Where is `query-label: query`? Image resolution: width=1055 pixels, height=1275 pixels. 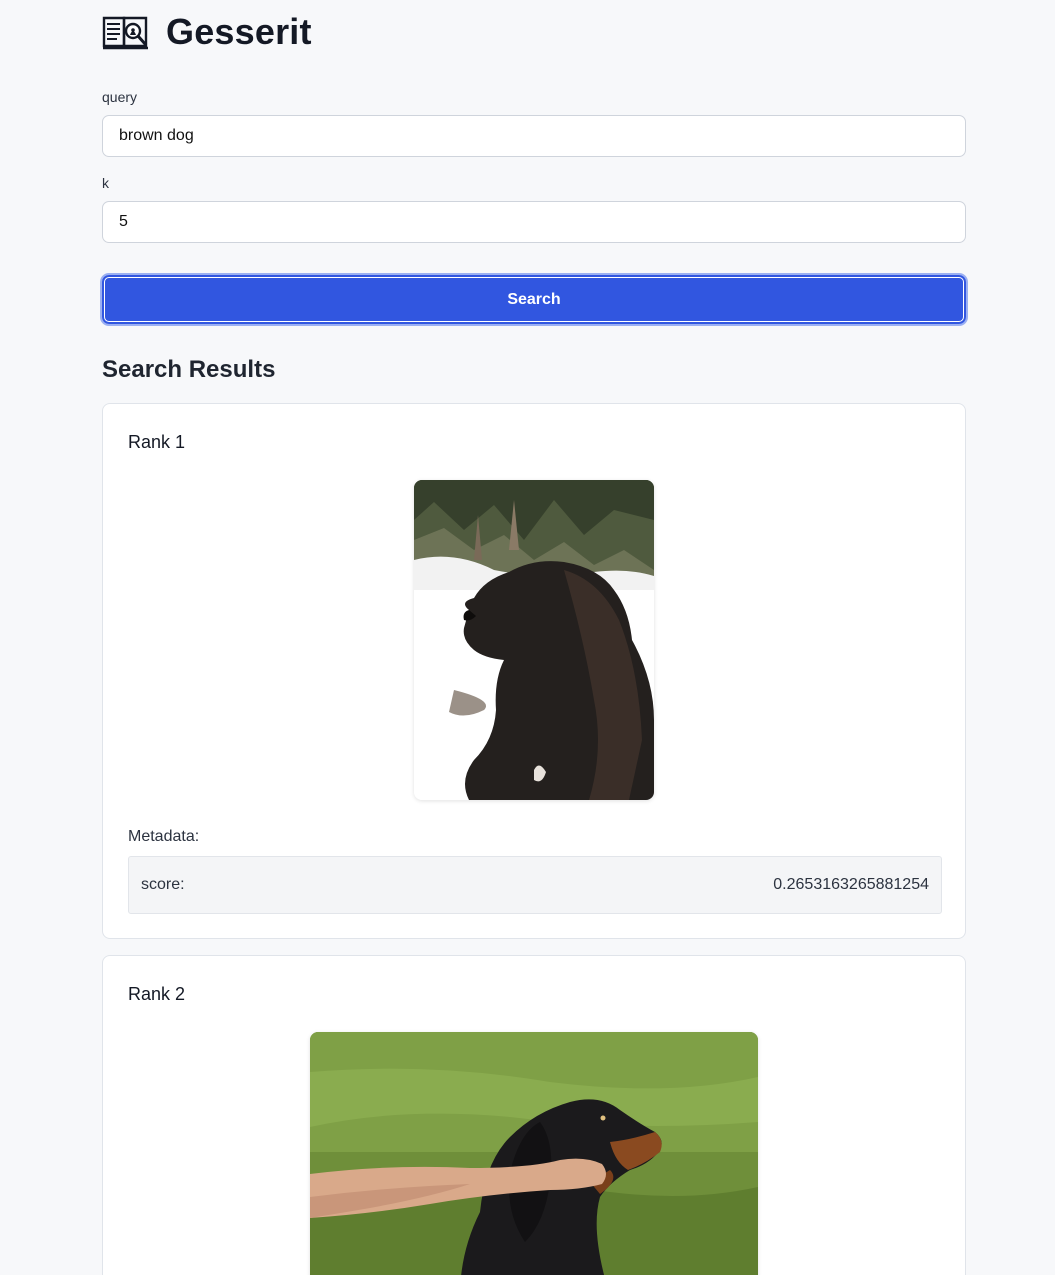
query-label: query is located at coordinates (120, 97).